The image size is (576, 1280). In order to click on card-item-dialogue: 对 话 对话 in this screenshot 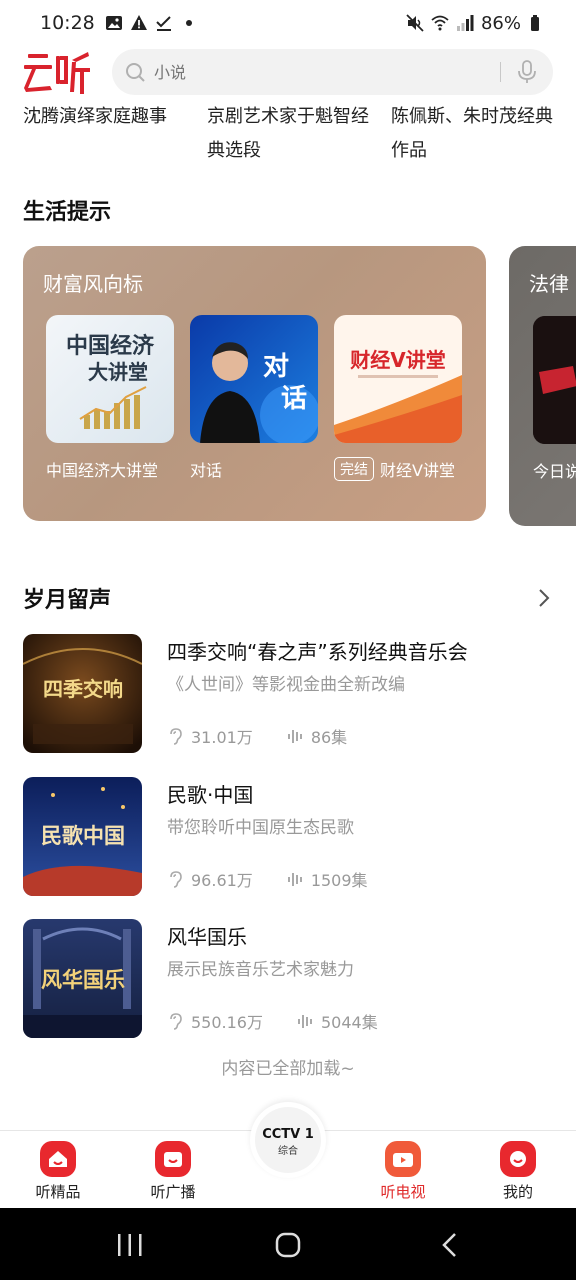, I will do `click(254, 398)`.